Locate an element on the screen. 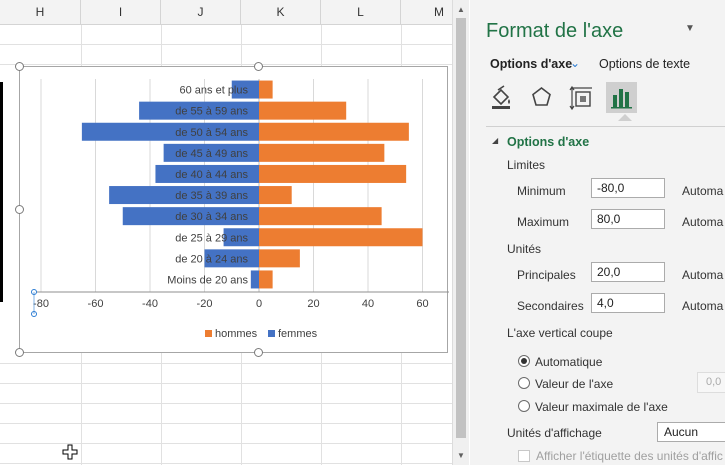 The width and height of the screenshot is (725, 465). minor-unit-input is located at coordinates (628, 303).